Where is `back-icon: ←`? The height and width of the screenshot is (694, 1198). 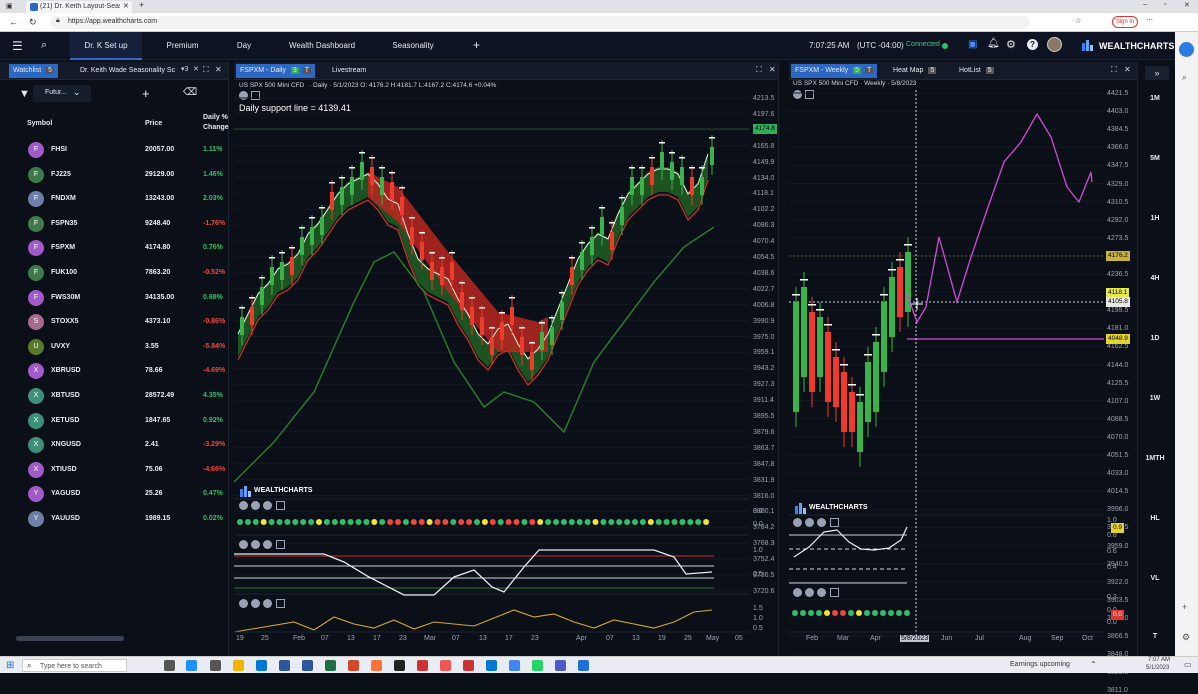 back-icon: ← is located at coordinates (13, 22).